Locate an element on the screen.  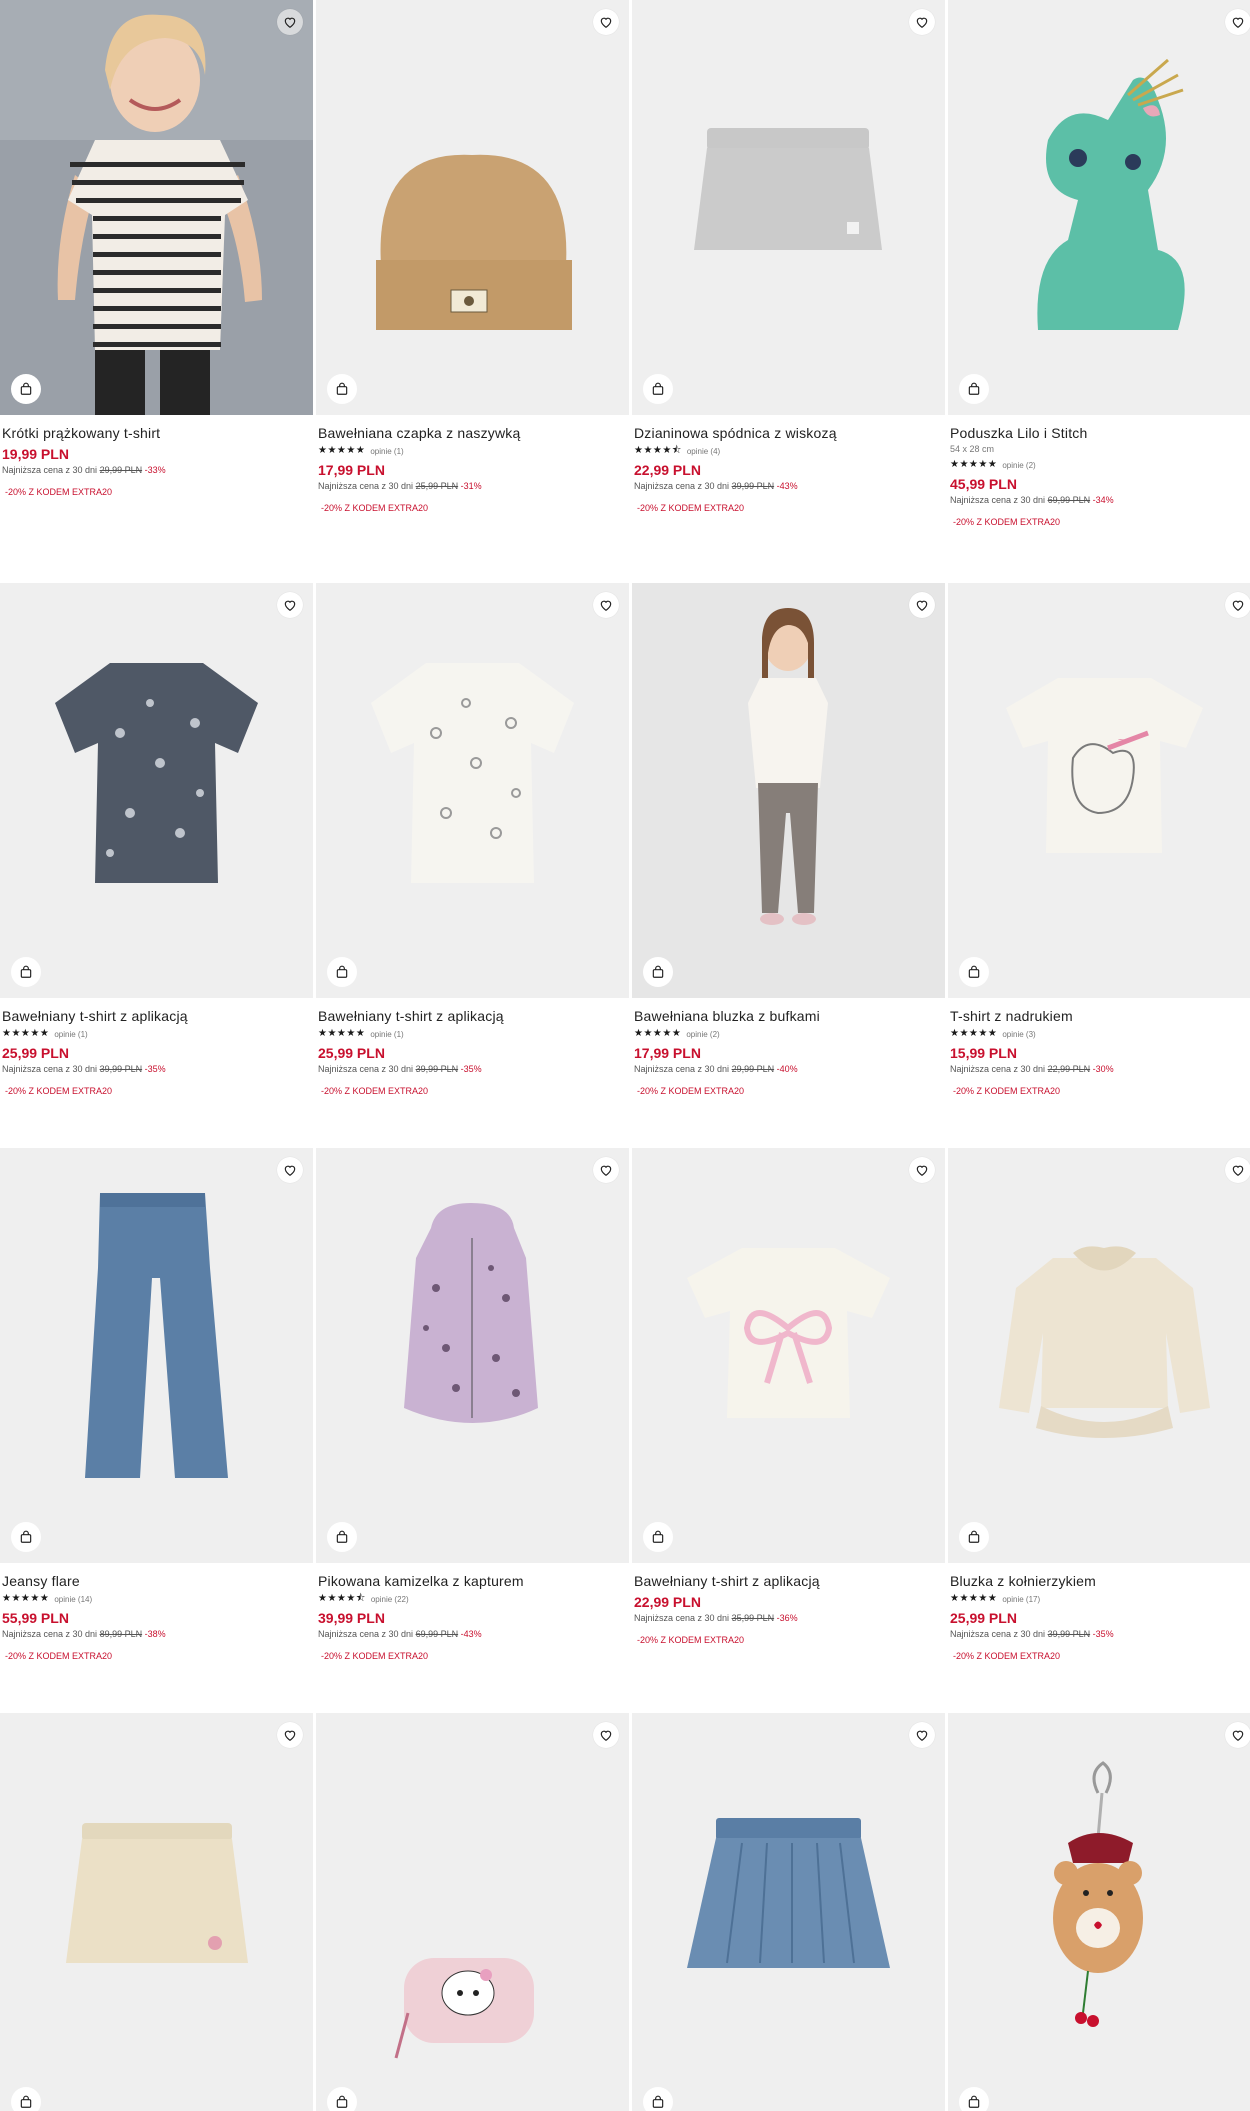
product-name: Dzianinowa spódnica z wiskozą is located at coordinates (786, 433).